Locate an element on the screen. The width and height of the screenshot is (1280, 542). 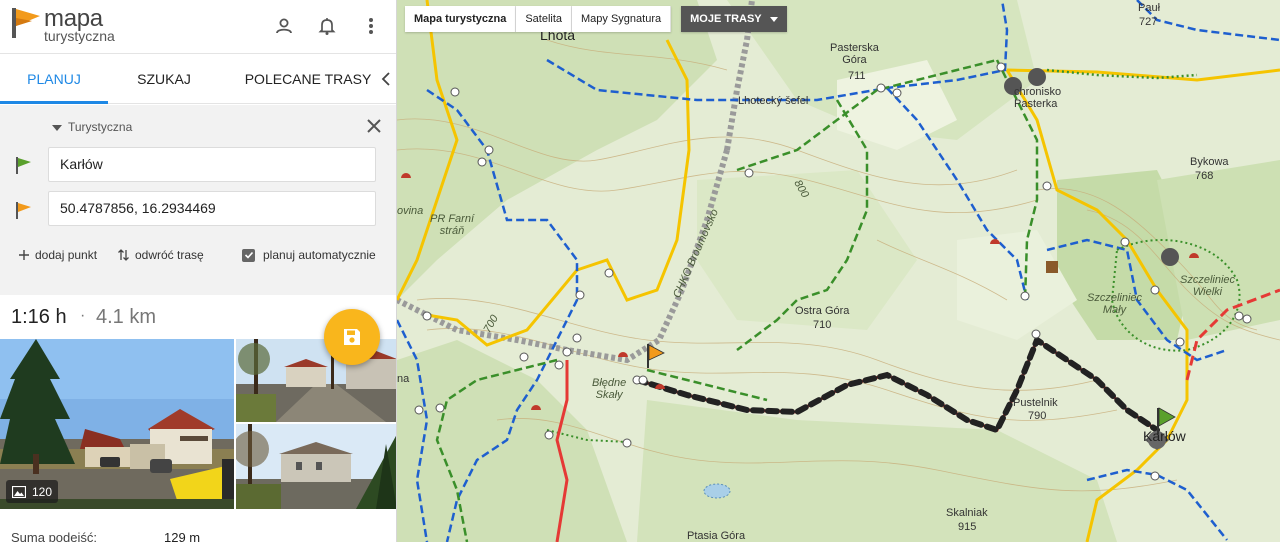
end-flag-icon is located at coordinates (23, 210).